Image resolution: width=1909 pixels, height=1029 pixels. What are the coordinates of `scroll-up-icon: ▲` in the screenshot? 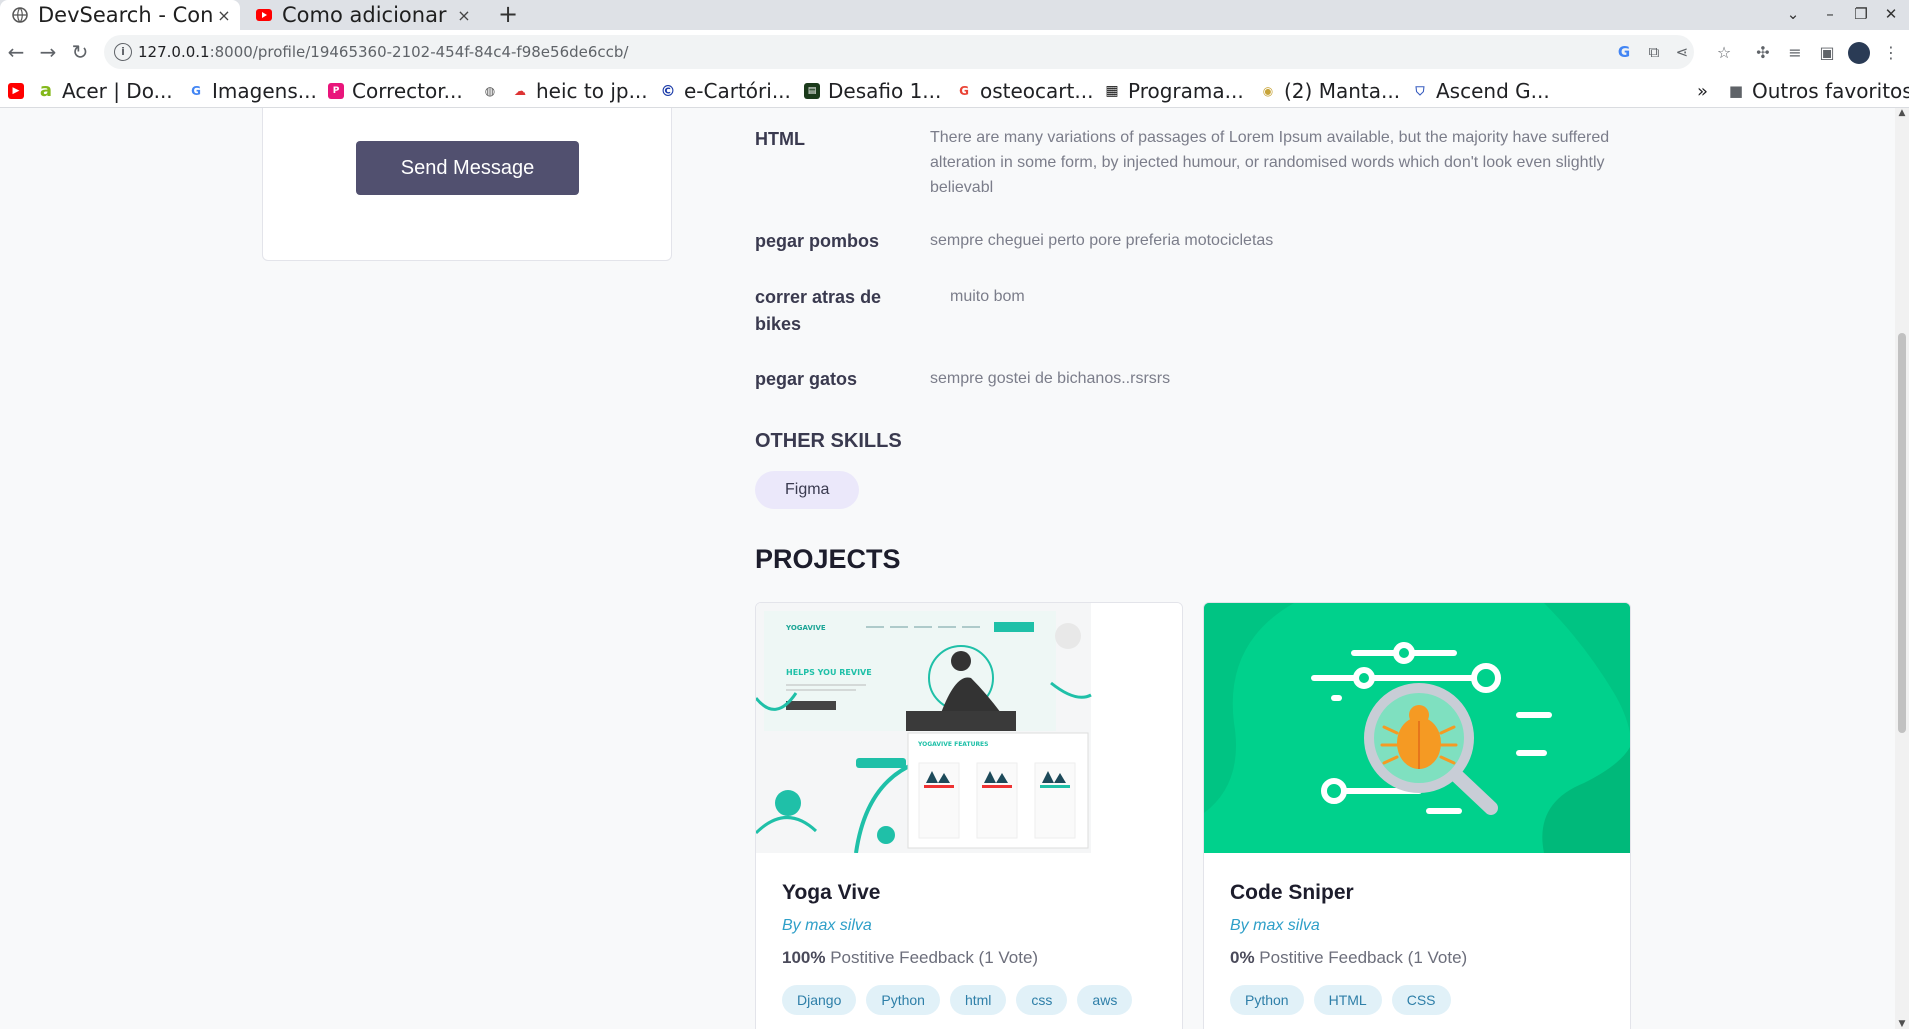 It's located at (1902, 113).